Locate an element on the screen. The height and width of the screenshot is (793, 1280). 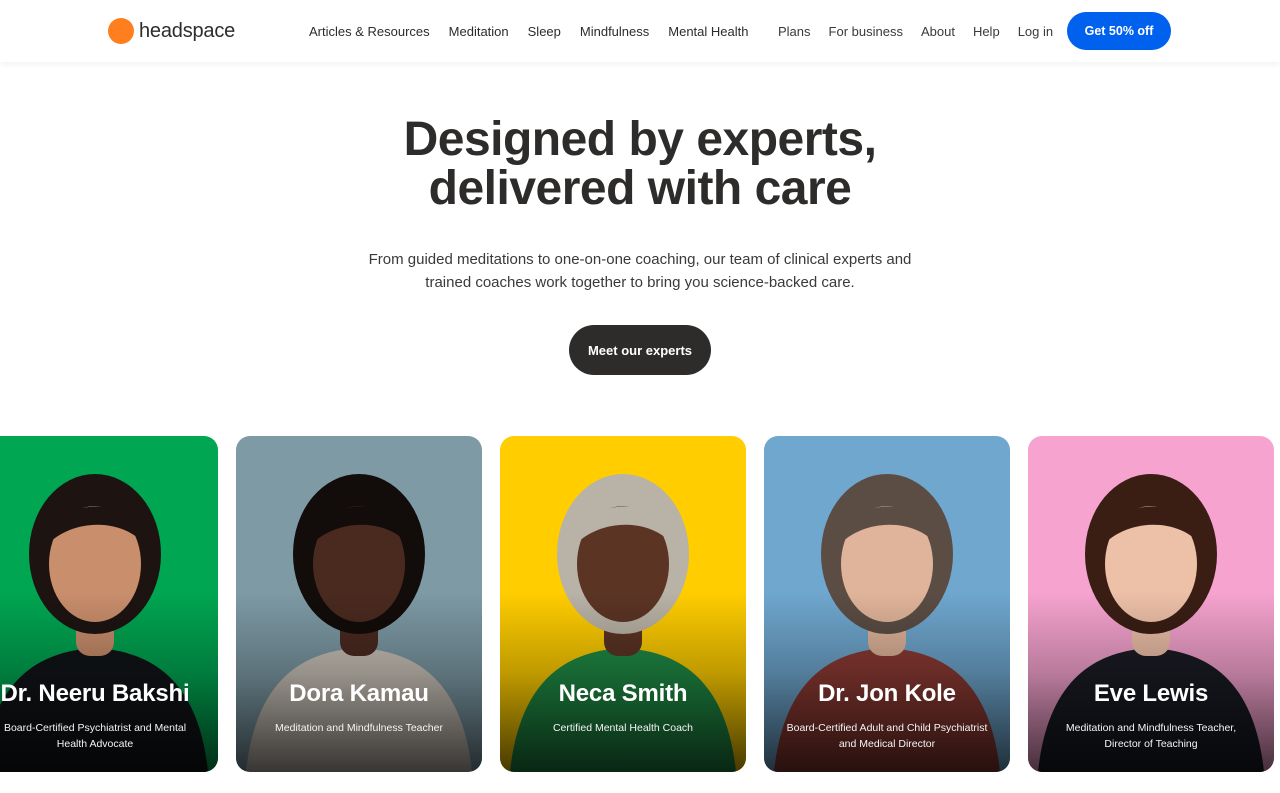
nav-help: Help is located at coordinates (986, 31).